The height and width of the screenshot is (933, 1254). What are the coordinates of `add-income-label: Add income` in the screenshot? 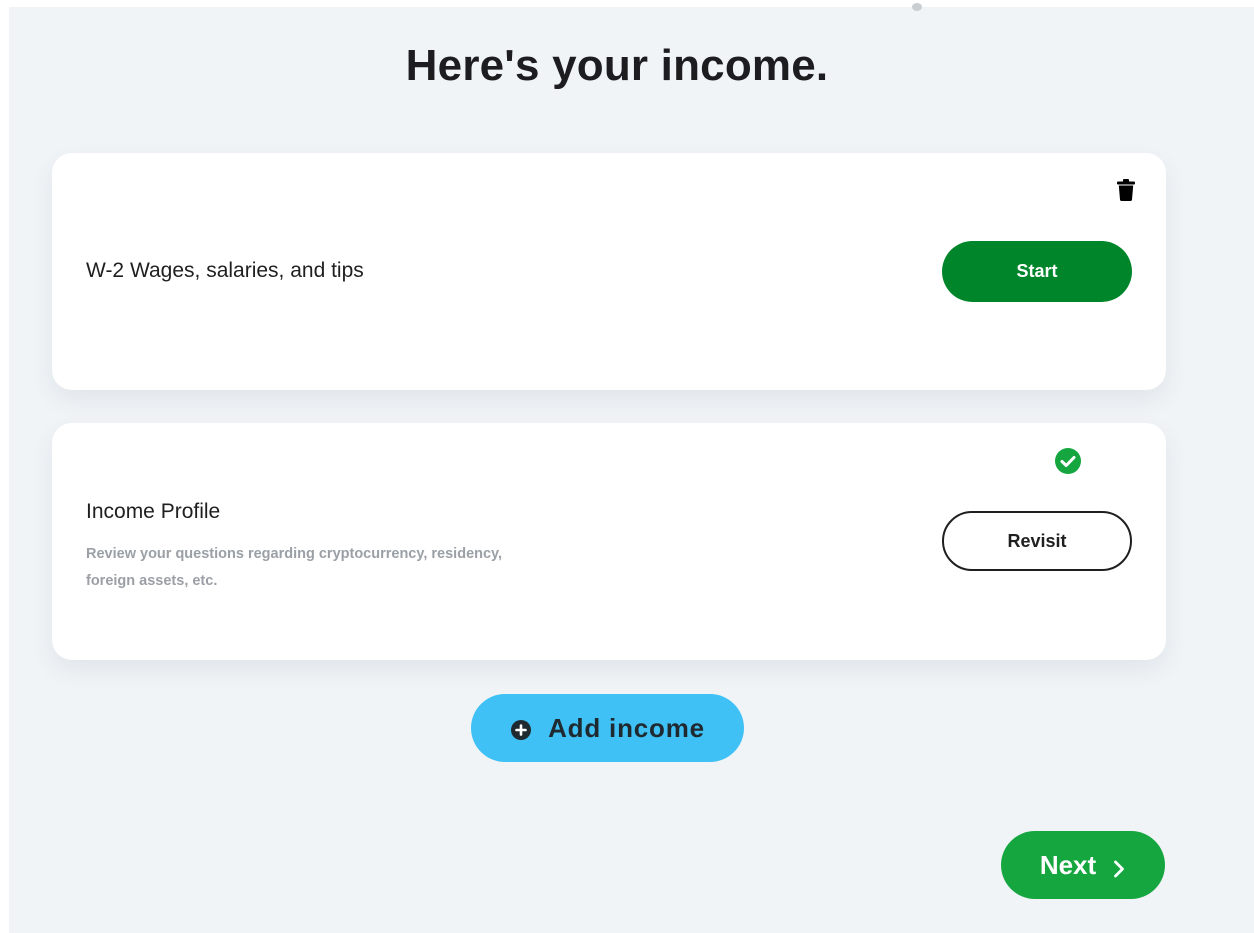 It's located at (626, 727).